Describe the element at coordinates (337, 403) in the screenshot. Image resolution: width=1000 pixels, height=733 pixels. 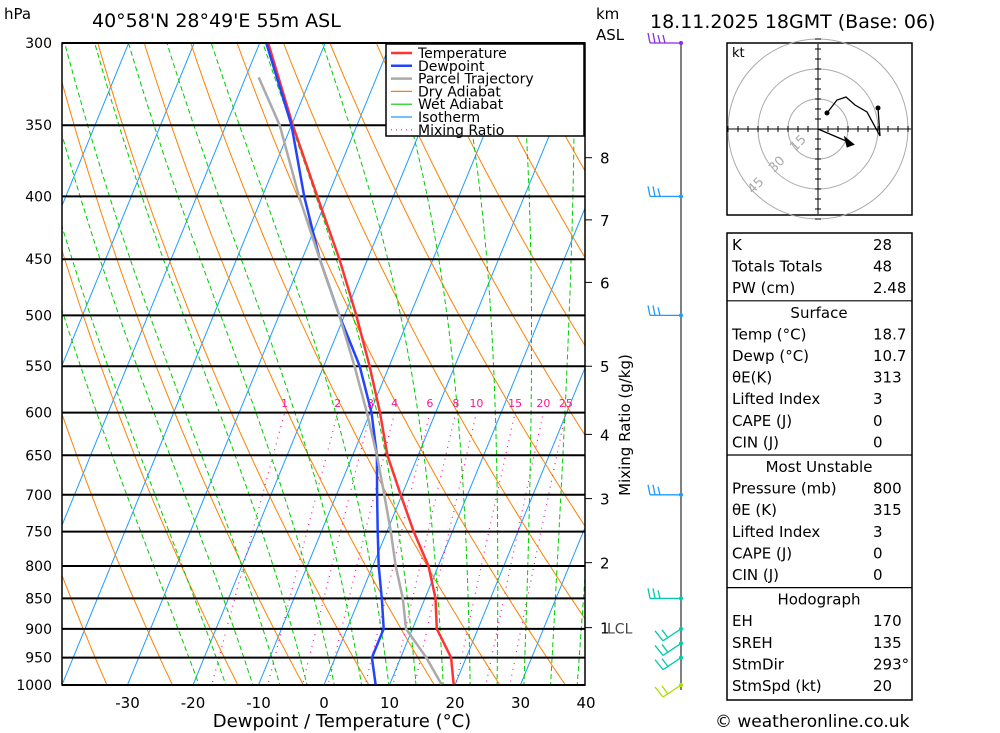
I see `mixing-ratio-label: 2` at that location.